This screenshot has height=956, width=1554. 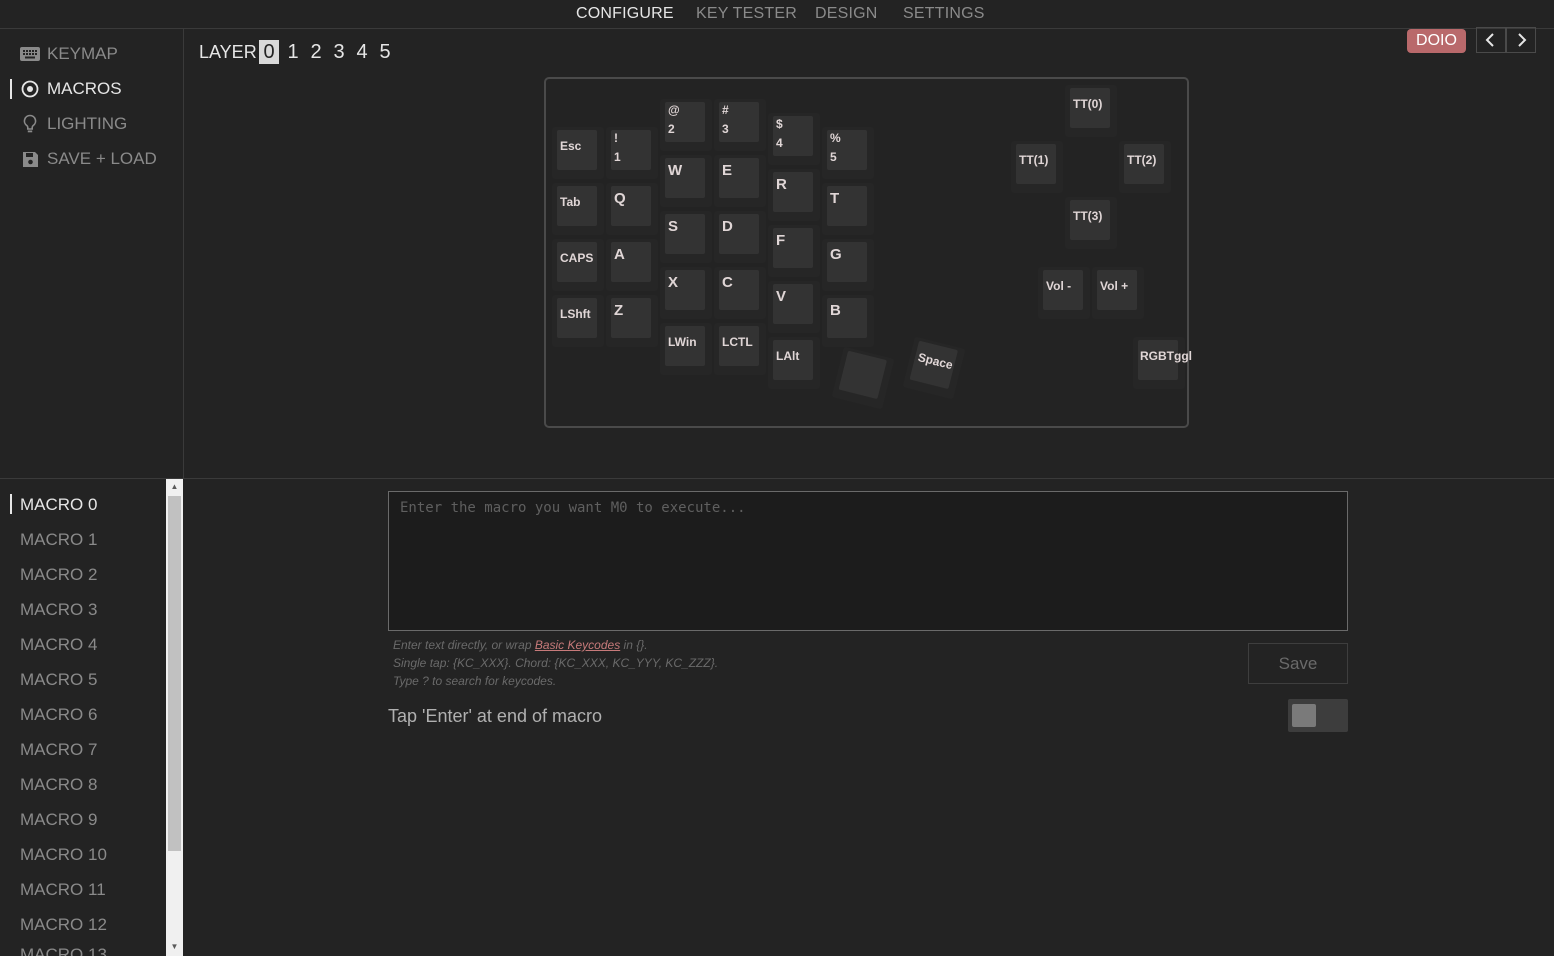 What do you see at coordinates (58, 575) in the screenshot?
I see `macro-item-2: MACRO 2` at bounding box center [58, 575].